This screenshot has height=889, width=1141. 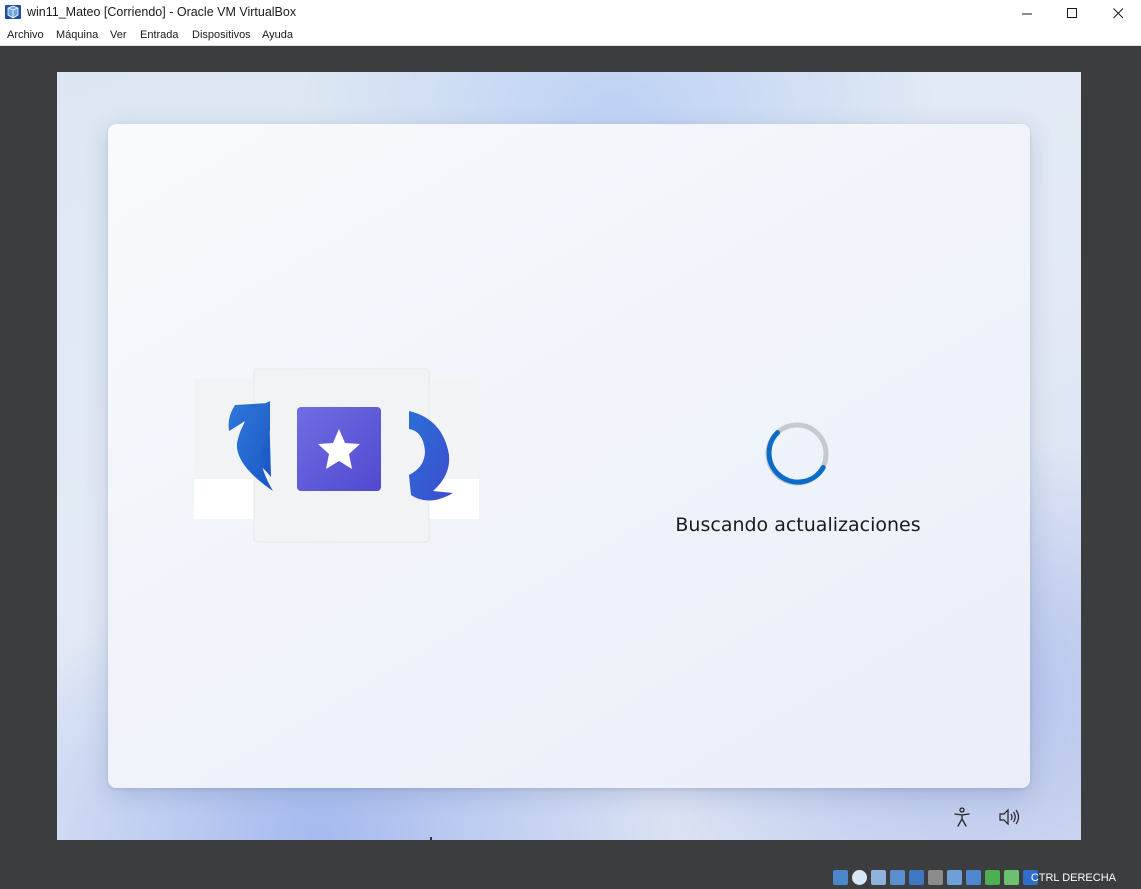 I want to click on usb-icon, so click(x=916, y=877).